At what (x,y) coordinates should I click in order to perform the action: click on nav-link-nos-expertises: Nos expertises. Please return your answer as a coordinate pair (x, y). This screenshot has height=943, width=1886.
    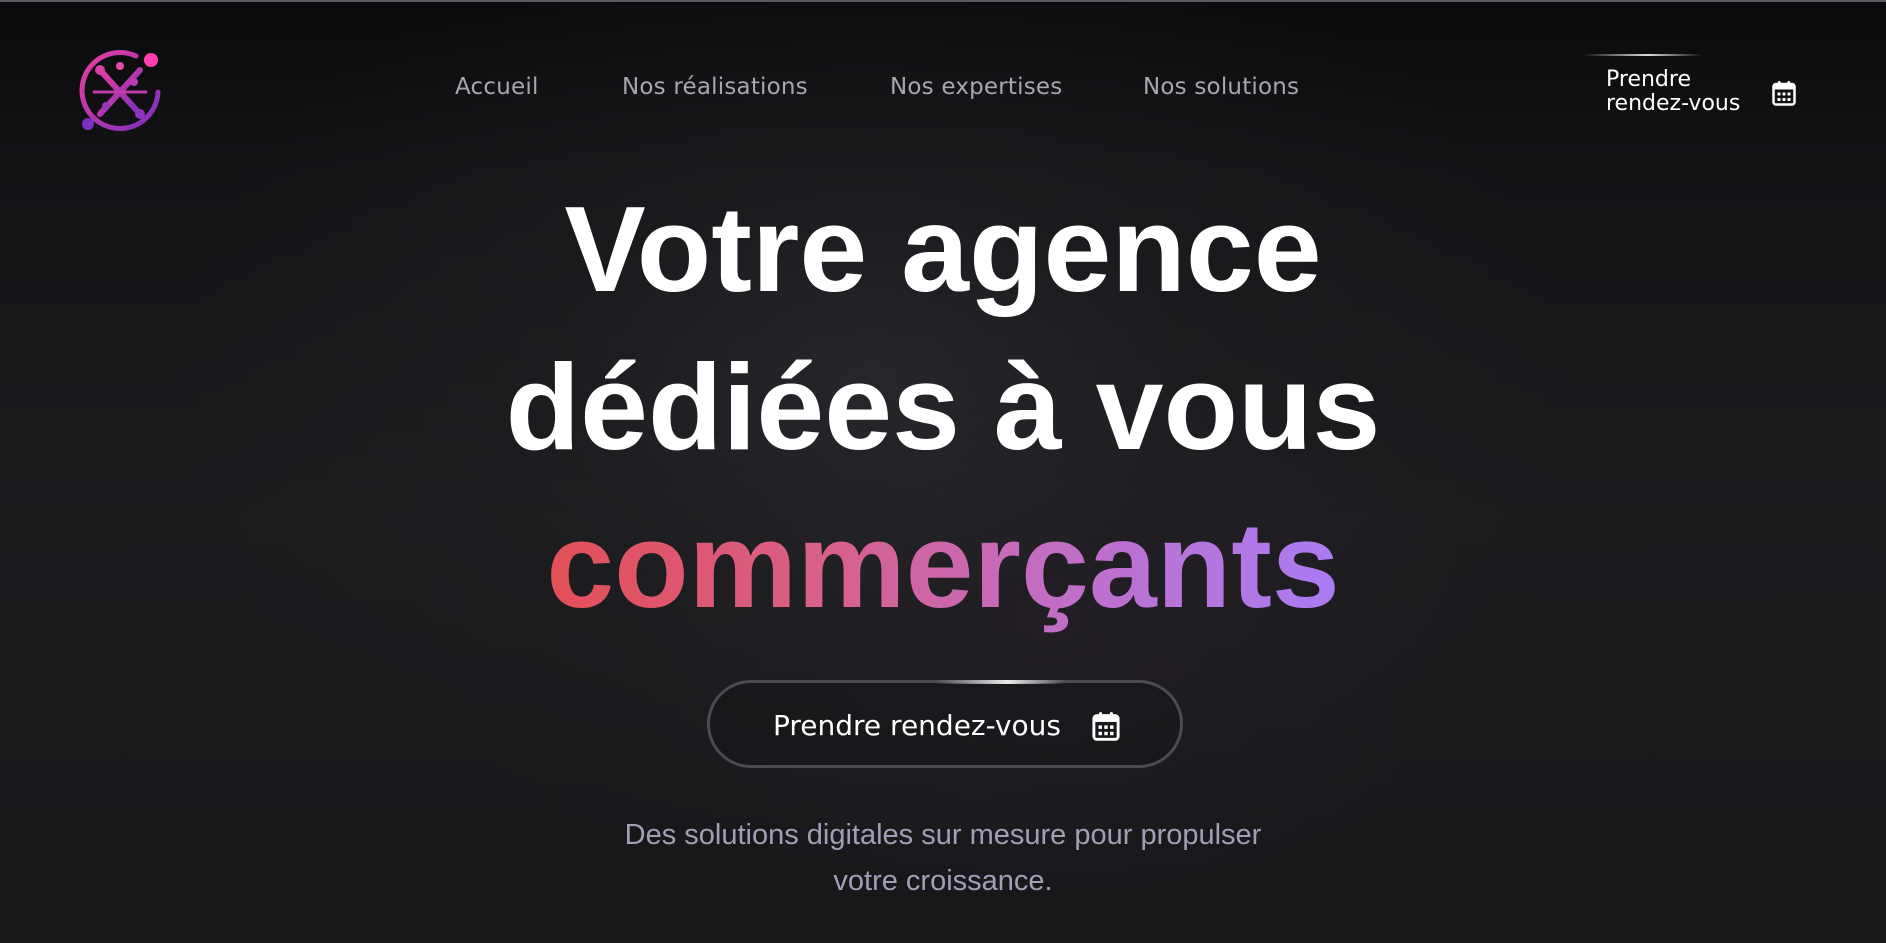
    Looking at the image, I should click on (976, 87).